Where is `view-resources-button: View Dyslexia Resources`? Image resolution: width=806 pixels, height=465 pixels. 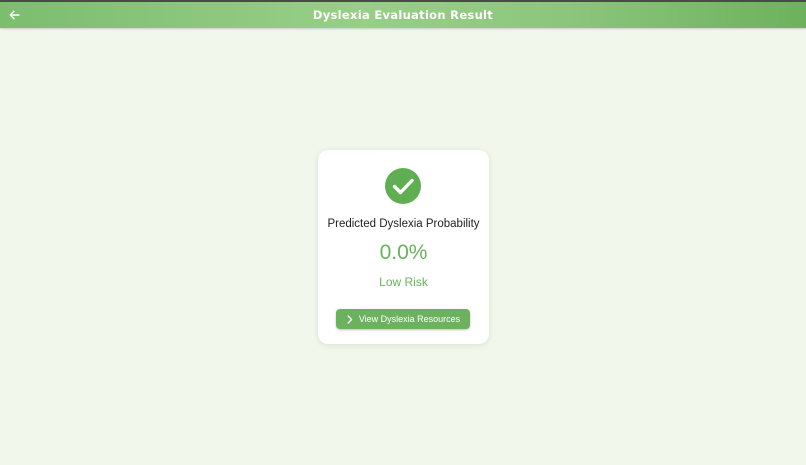
view-resources-button: View Dyslexia Resources is located at coordinates (403, 319).